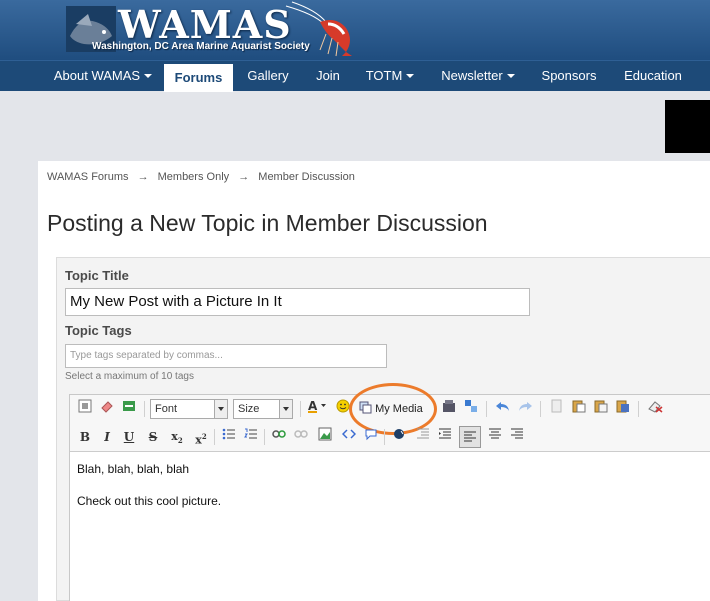 The width and height of the screenshot is (710, 601). I want to click on my-media-label: My Media, so click(399, 409).